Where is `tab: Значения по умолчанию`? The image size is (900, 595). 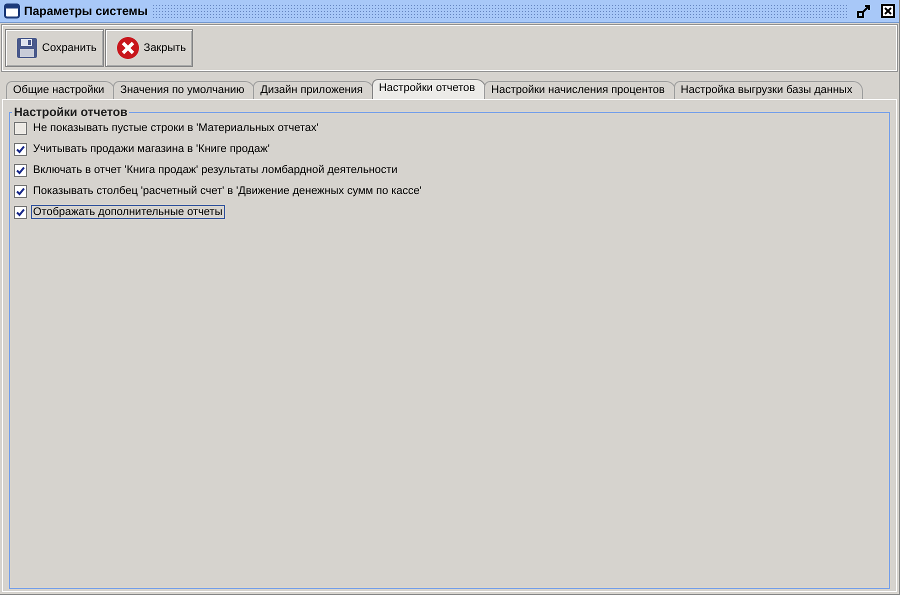
tab: Значения по умолчанию is located at coordinates (184, 90).